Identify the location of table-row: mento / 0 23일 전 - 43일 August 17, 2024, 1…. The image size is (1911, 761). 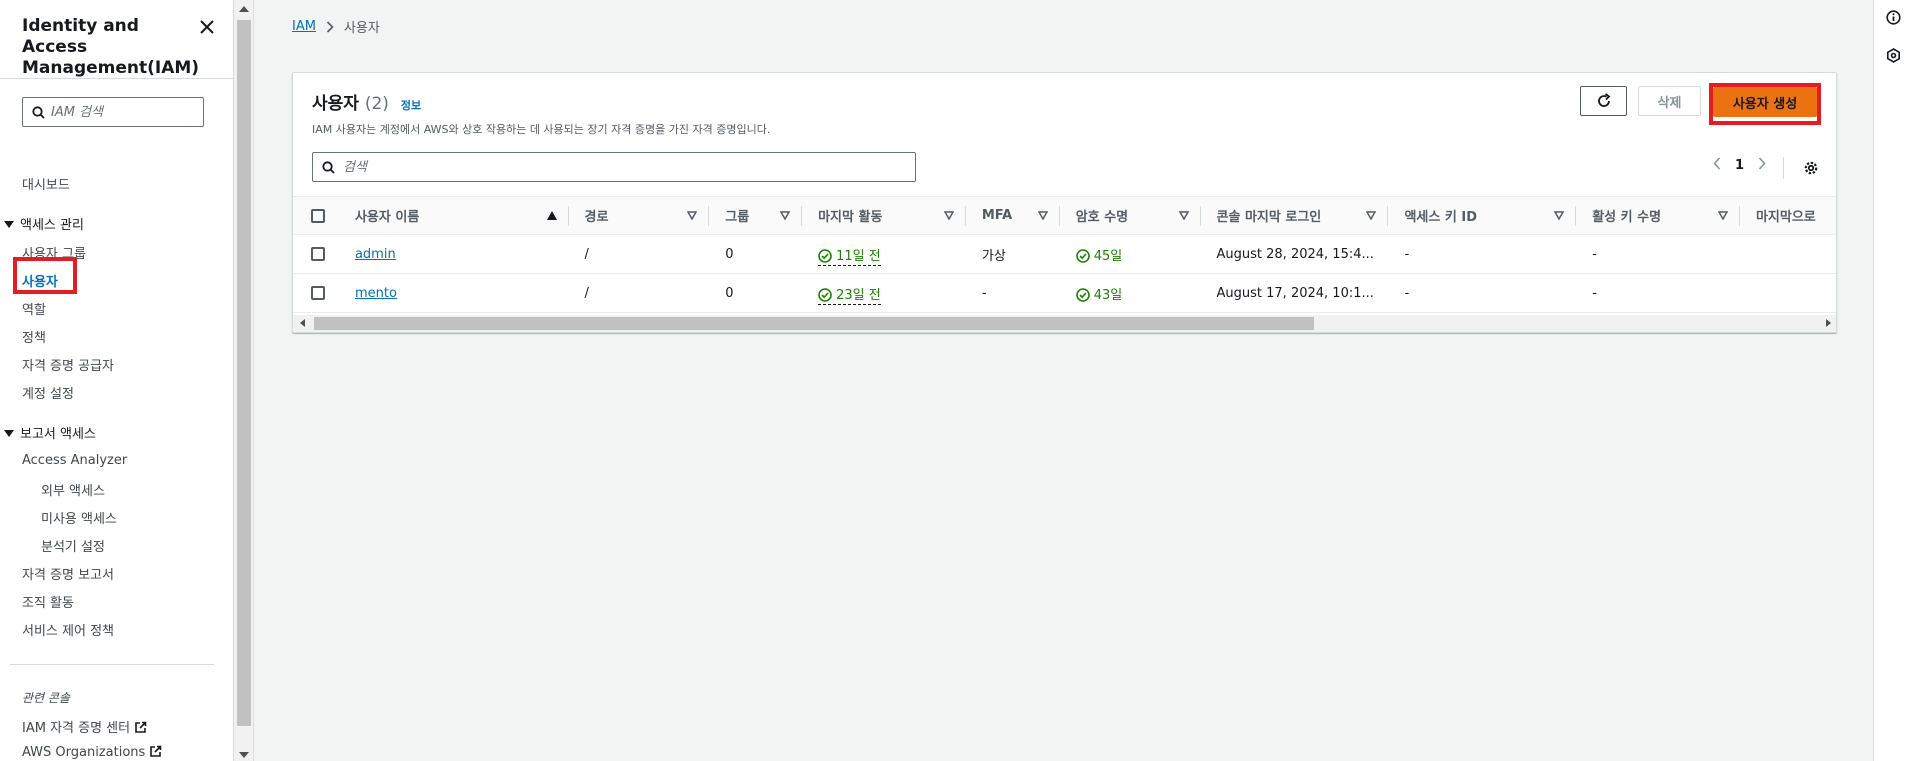
(1064, 293).